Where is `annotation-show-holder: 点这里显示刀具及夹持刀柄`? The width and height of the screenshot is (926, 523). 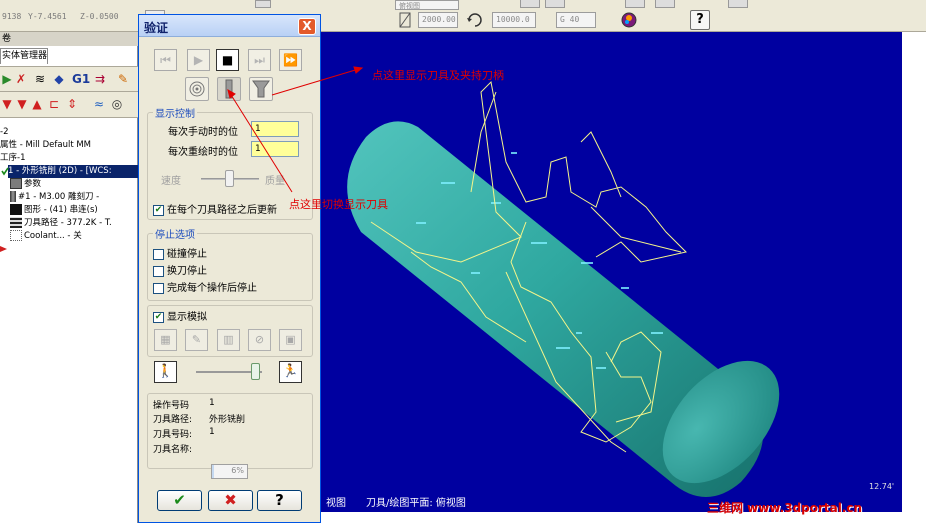 annotation-show-holder: 点这里显示刀具及夹持刀柄 is located at coordinates (438, 75).